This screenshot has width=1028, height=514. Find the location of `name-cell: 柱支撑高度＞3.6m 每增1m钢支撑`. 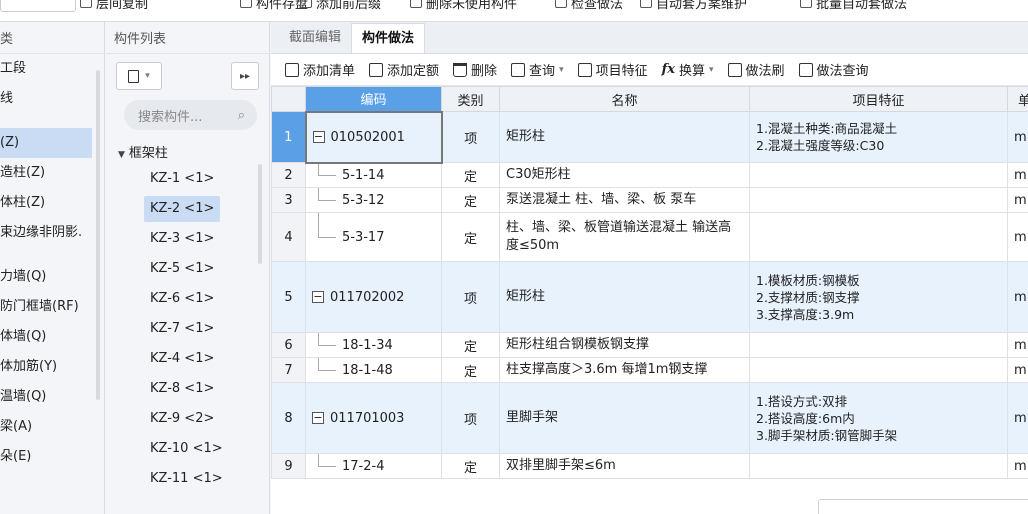

name-cell: 柱支撑高度＞3.6m 每增1m钢支撑 is located at coordinates (624, 370).